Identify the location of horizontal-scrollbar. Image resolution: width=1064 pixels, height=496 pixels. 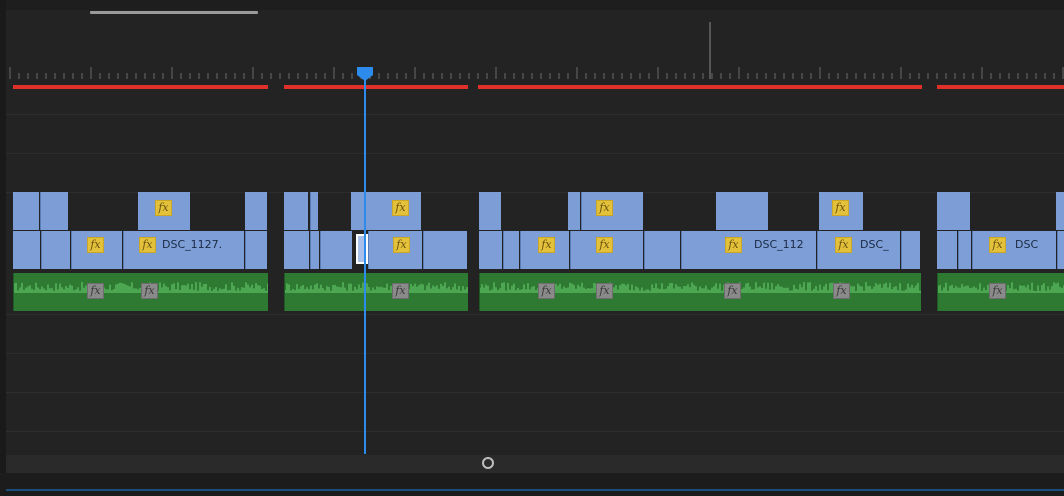
(535, 464).